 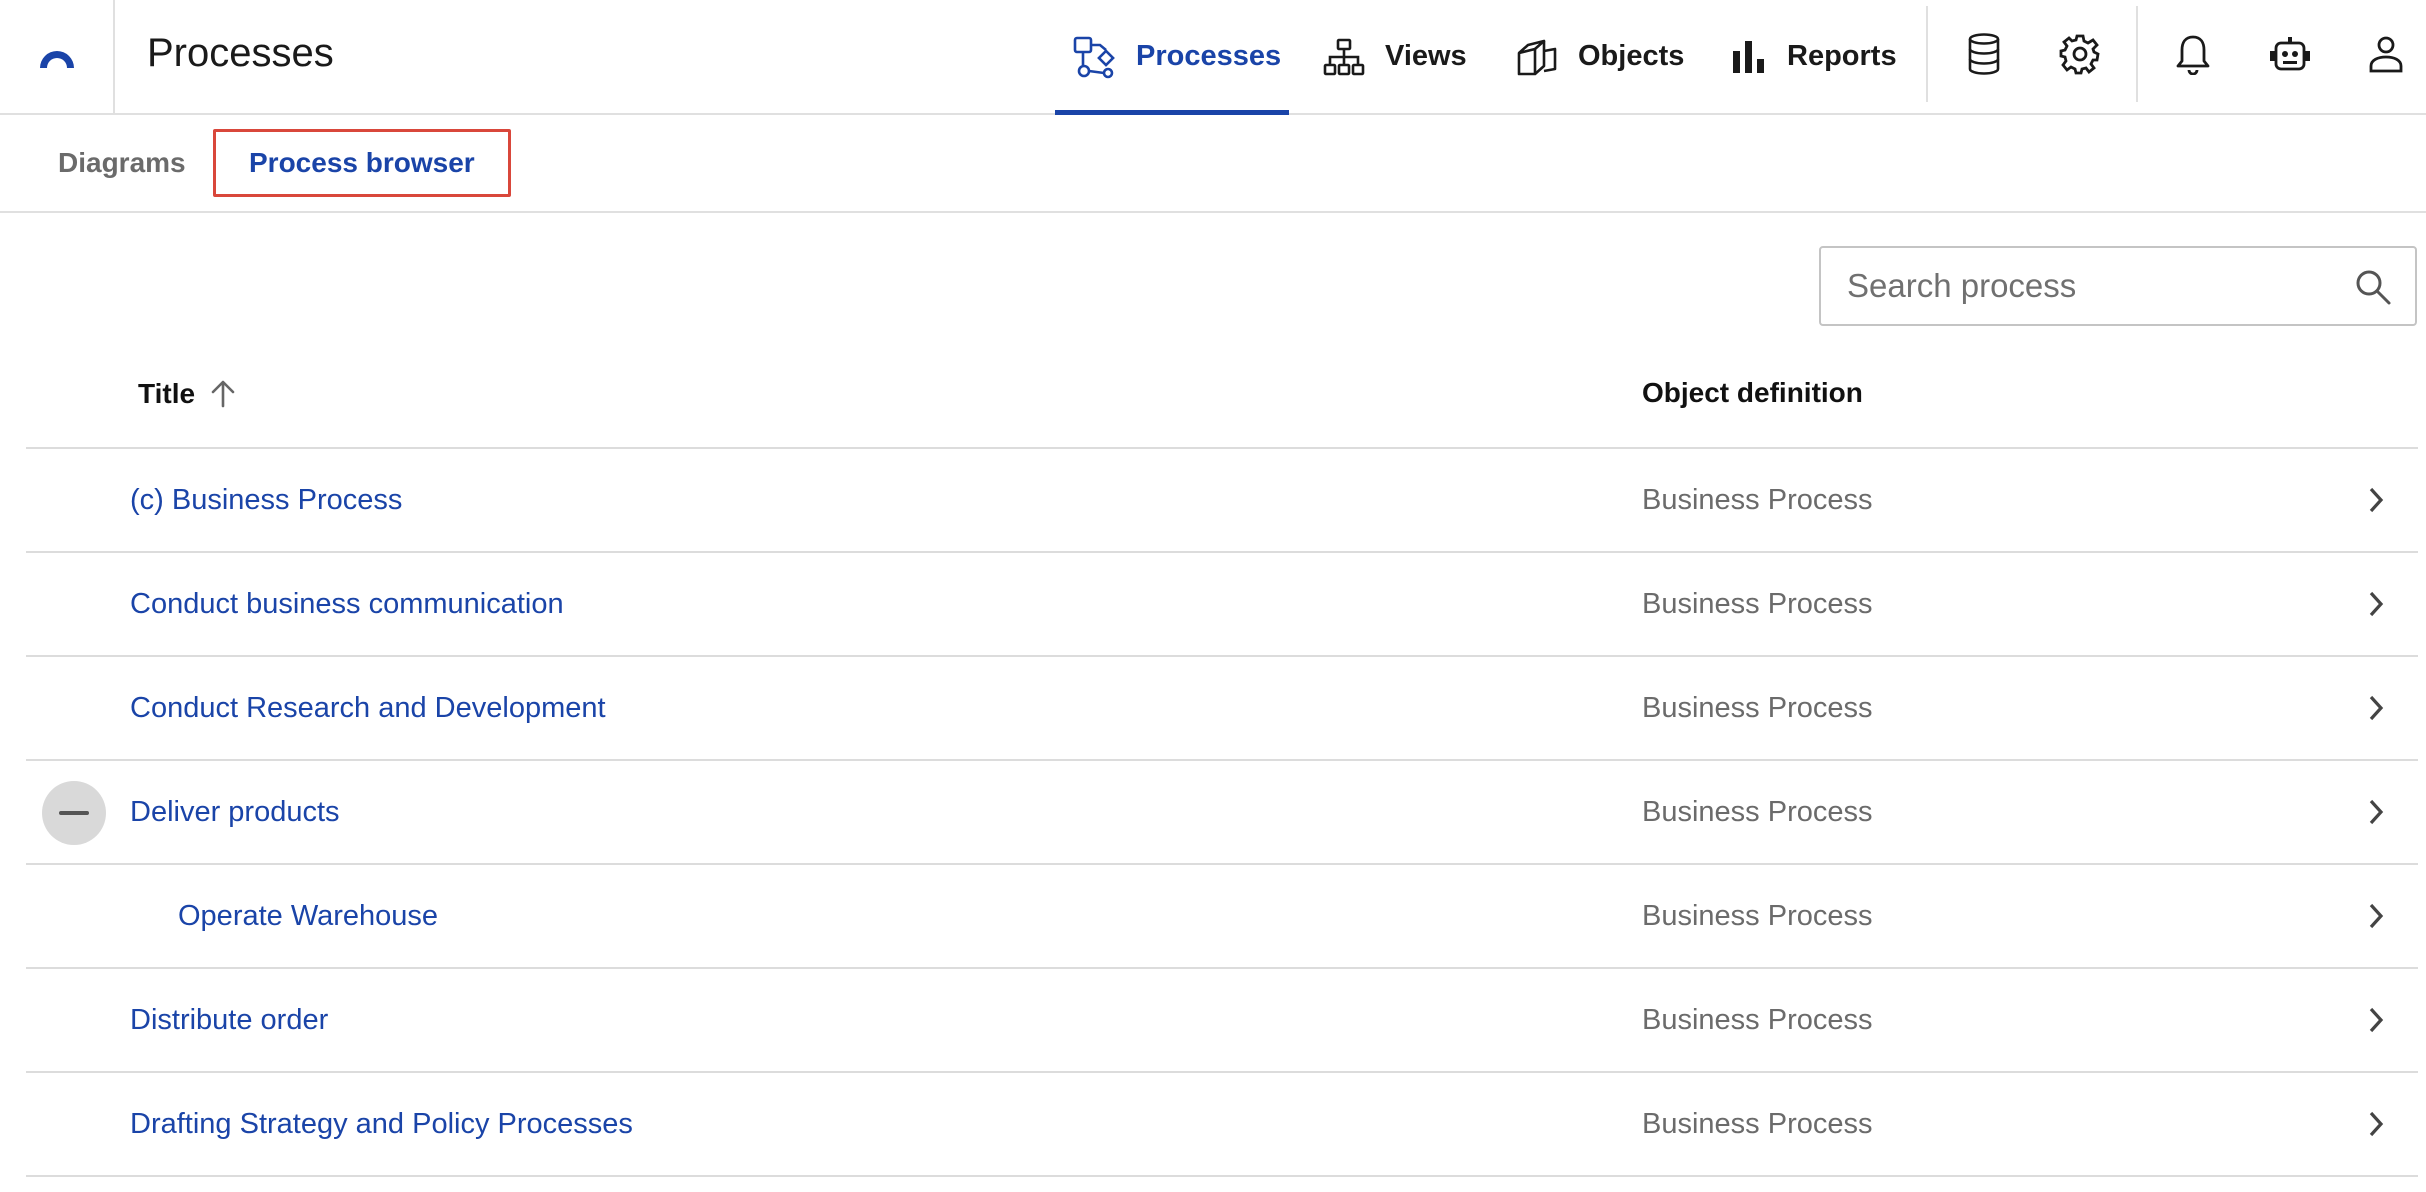 What do you see at coordinates (1537, 57) in the screenshot?
I see `cube-icon` at bounding box center [1537, 57].